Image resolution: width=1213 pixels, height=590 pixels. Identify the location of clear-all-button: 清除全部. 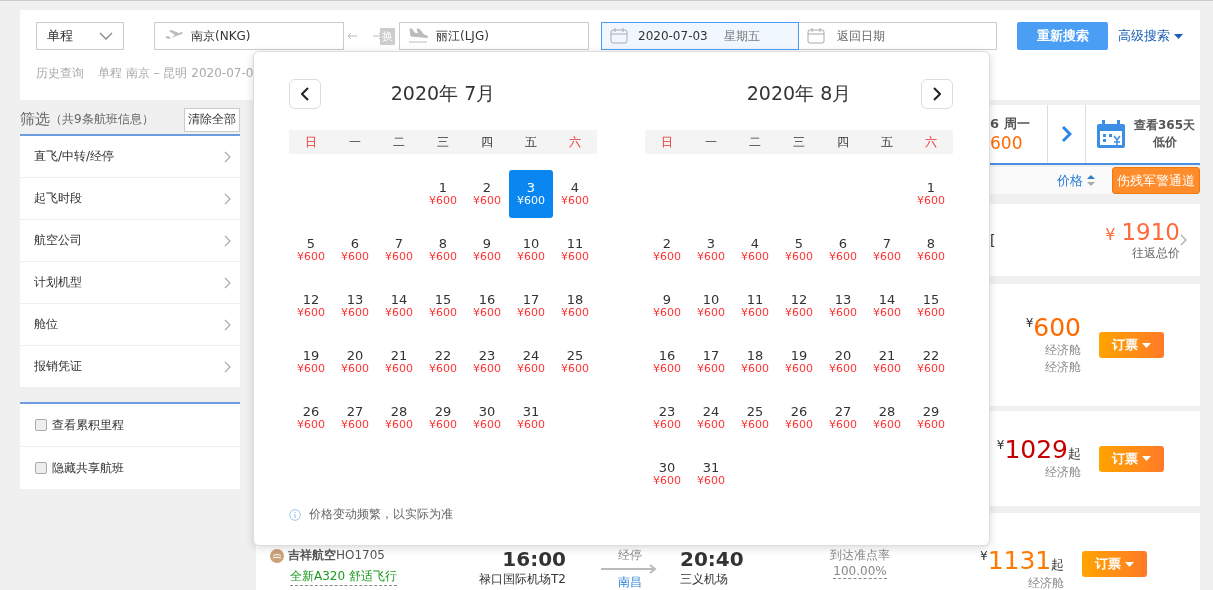
(212, 119).